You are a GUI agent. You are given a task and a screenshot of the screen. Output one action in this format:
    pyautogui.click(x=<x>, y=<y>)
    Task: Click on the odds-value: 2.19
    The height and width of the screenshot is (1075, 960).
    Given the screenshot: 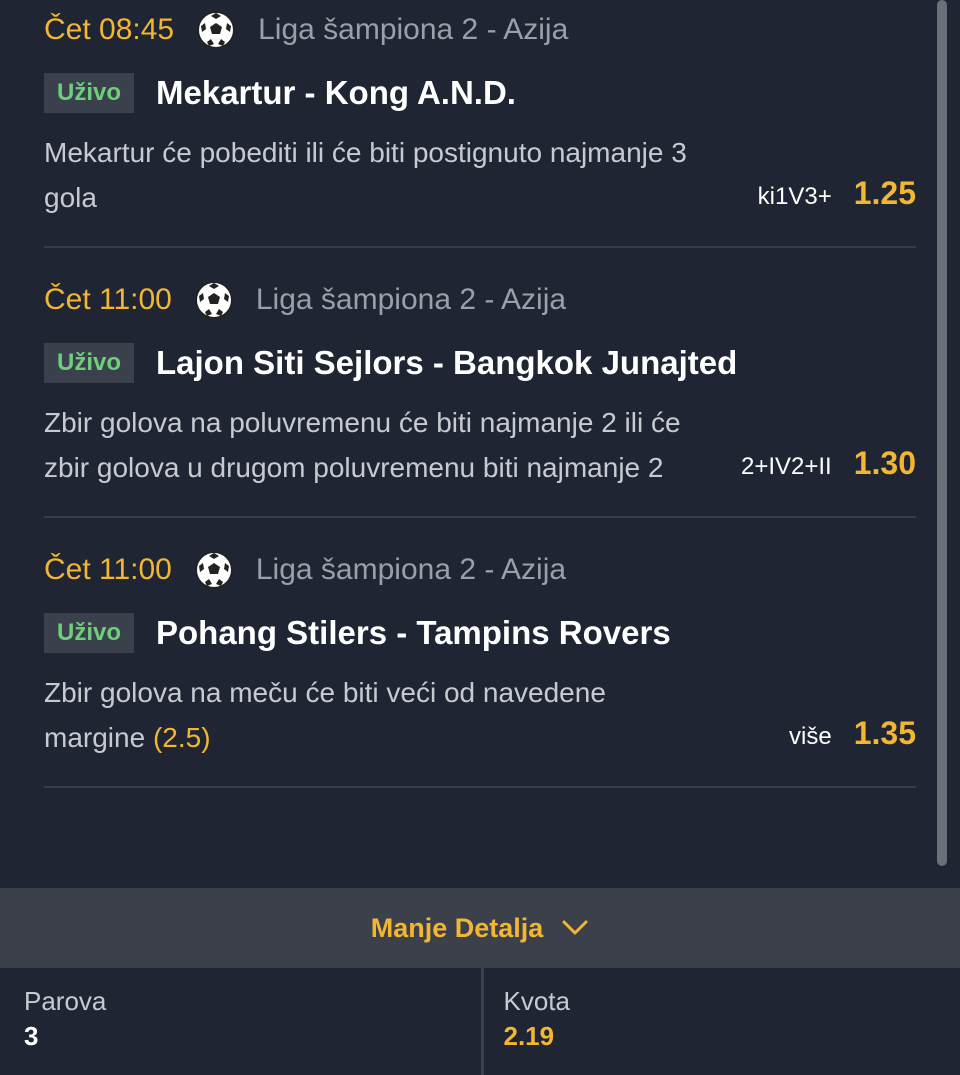 What is the action you would take?
    pyautogui.click(x=529, y=1036)
    